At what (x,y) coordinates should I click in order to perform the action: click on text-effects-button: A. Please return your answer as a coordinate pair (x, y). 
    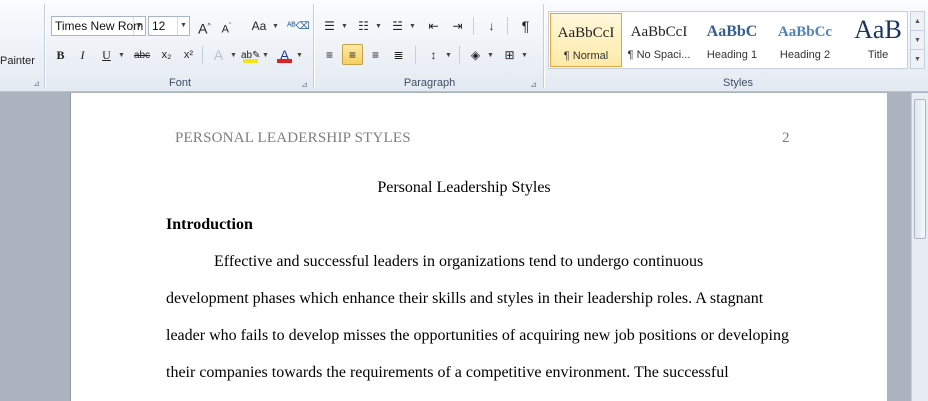
    Looking at the image, I should click on (218, 54).